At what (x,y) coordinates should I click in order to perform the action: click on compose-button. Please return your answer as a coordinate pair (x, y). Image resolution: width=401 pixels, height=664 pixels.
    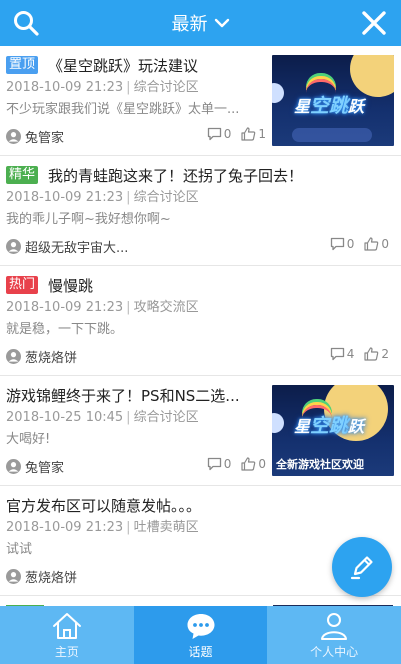
    Looking at the image, I should click on (362, 567).